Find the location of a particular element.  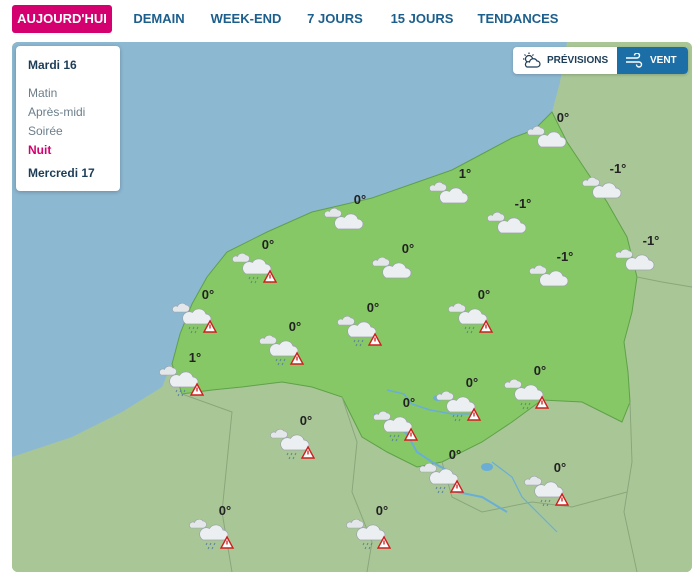

day-title-mercredi: Mercredi 17 is located at coordinates (61, 173).